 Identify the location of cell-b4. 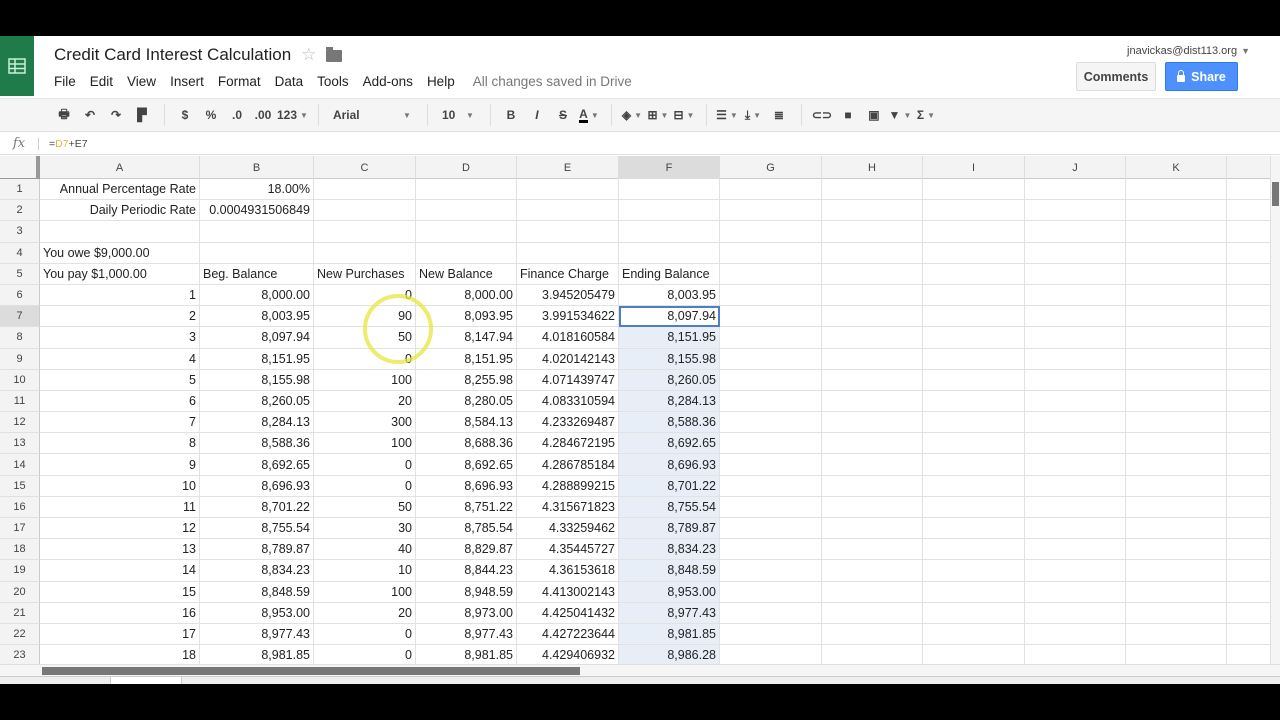
(257, 253).